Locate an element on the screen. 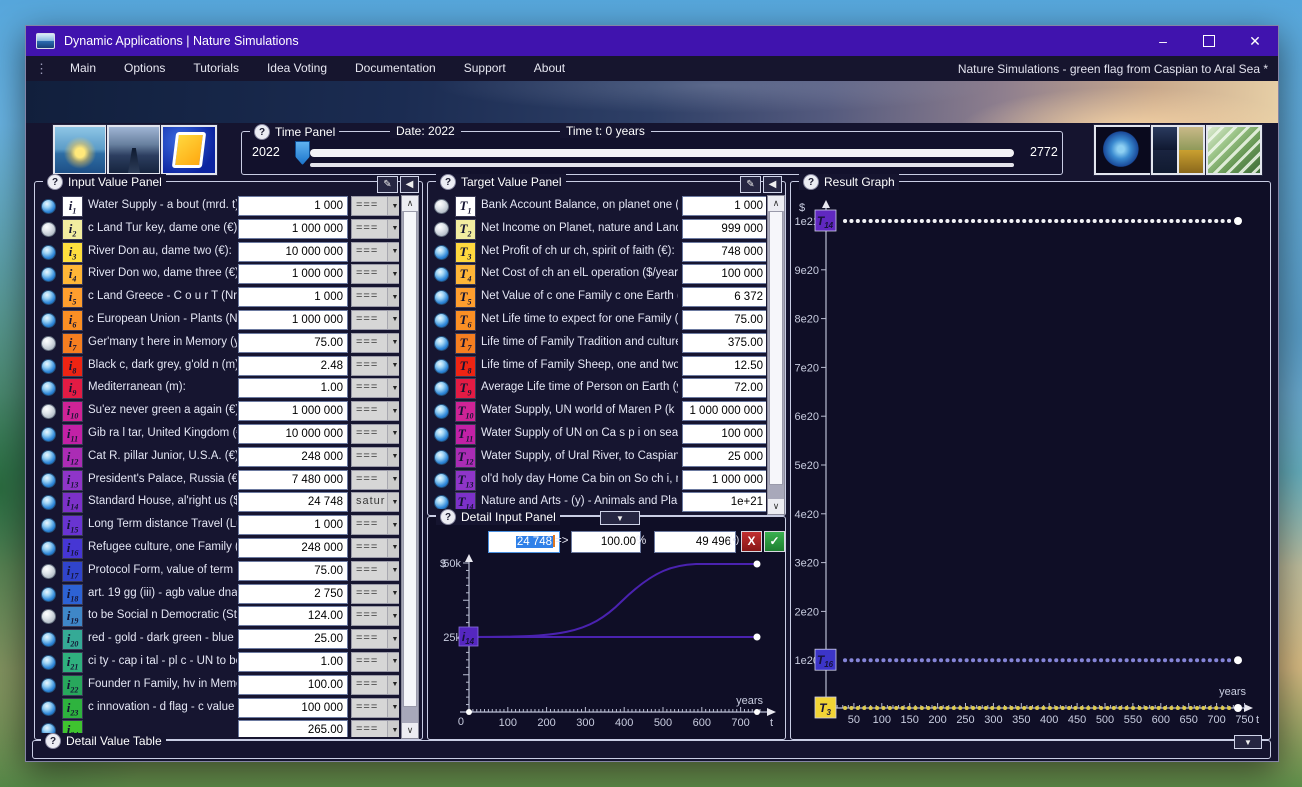 The height and width of the screenshot is (787, 1302). time-slider-range-bar is located at coordinates (662, 165).